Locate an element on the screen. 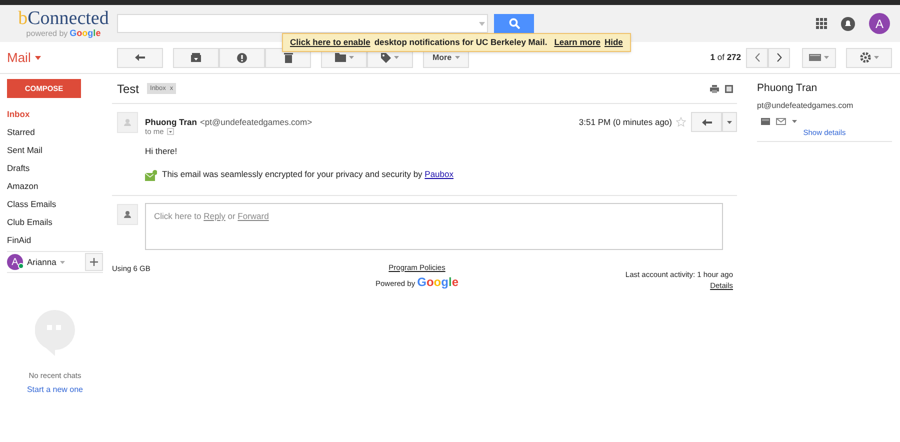 Image resolution: width=900 pixels, height=442 pixels. more-actions-button is located at coordinates (729, 122).